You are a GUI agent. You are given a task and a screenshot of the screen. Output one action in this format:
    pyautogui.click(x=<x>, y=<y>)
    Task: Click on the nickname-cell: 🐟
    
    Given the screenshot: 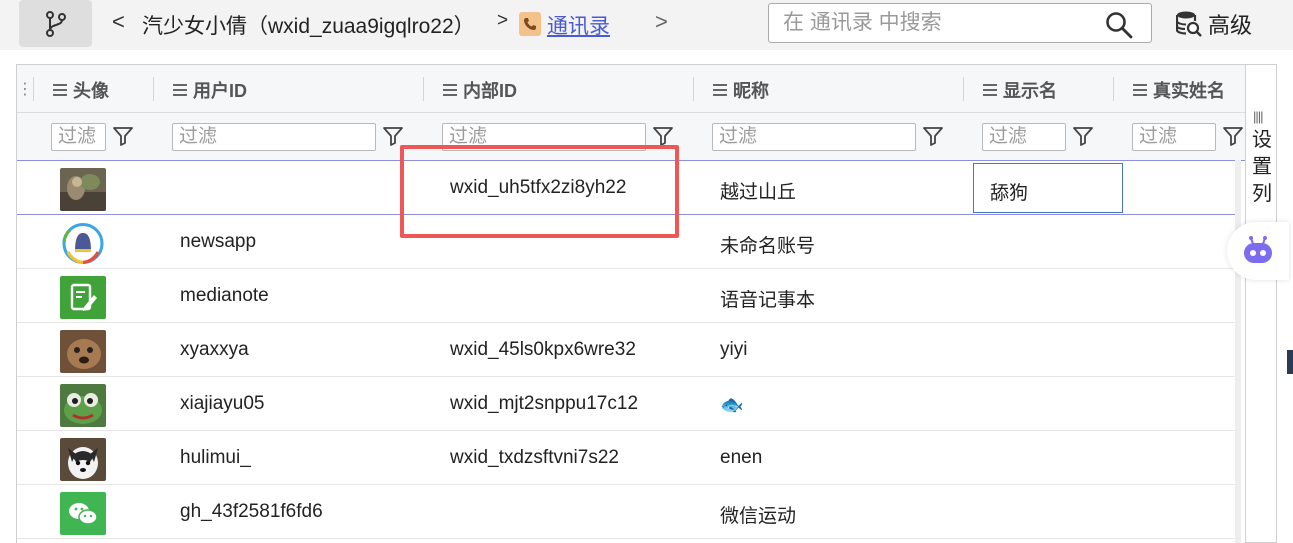 What is the action you would take?
    pyautogui.click(x=732, y=405)
    